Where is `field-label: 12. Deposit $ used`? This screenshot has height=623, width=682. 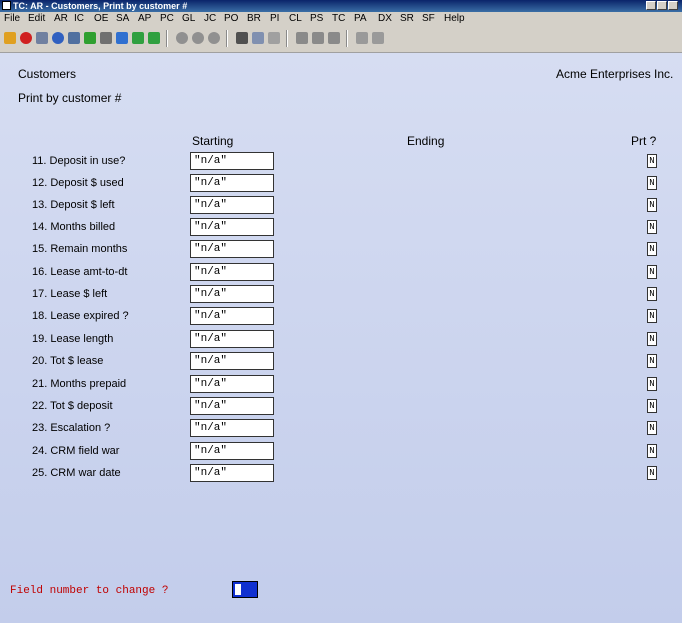 field-label: 12. Deposit $ used is located at coordinates (78, 183).